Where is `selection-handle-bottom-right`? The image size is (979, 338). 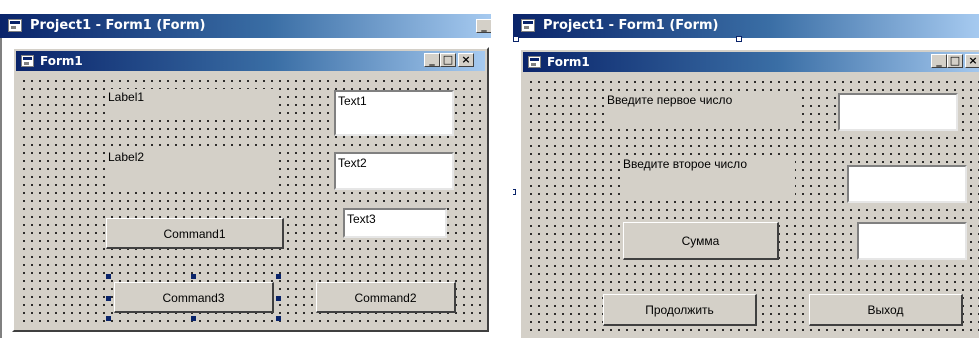 selection-handle-bottom-right is located at coordinates (278, 318).